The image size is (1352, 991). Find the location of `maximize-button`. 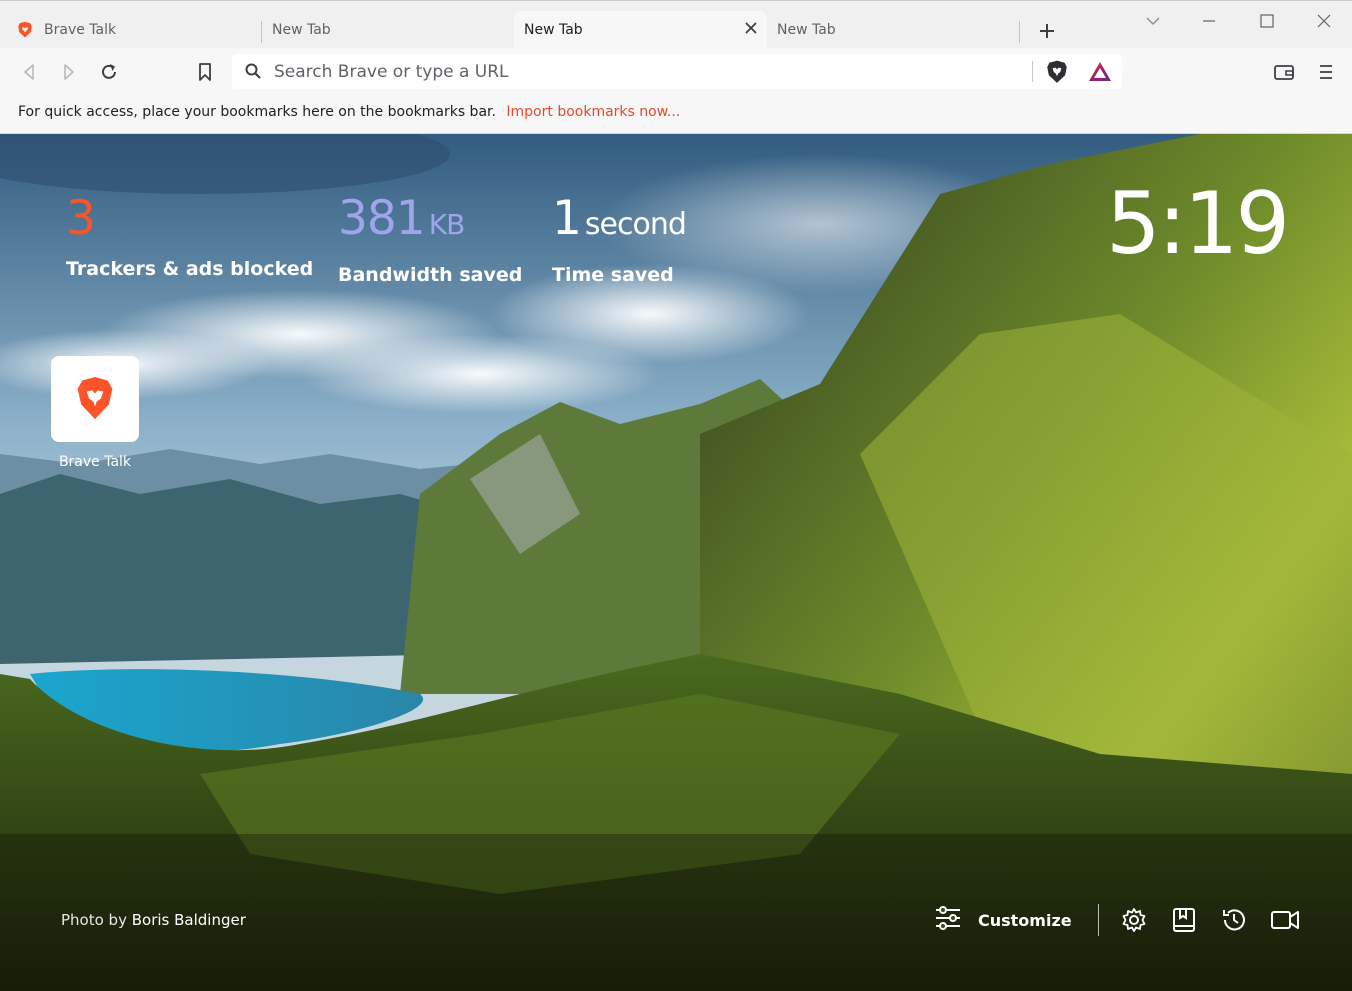

maximize-button is located at coordinates (1267, 21).